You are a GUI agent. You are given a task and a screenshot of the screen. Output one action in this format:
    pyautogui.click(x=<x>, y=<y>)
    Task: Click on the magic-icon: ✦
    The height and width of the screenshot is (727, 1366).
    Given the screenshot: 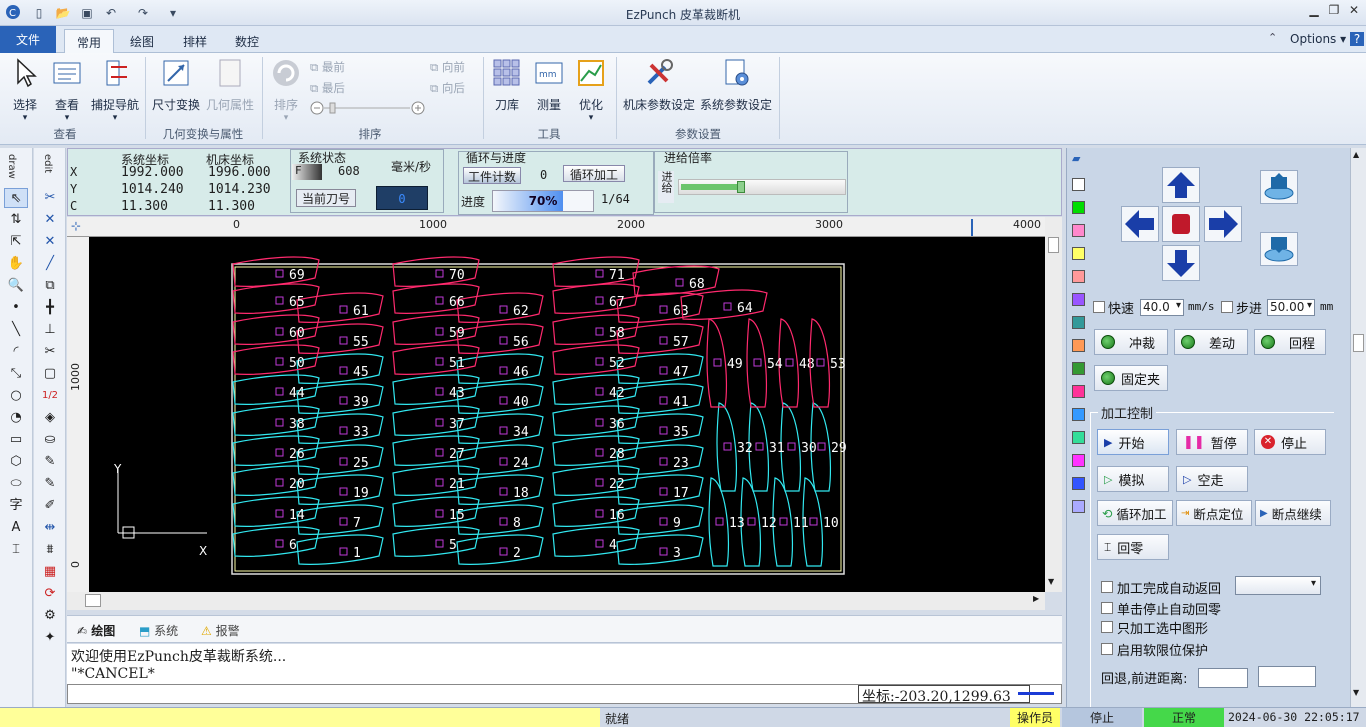 What is the action you would take?
    pyautogui.click(x=50, y=638)
    